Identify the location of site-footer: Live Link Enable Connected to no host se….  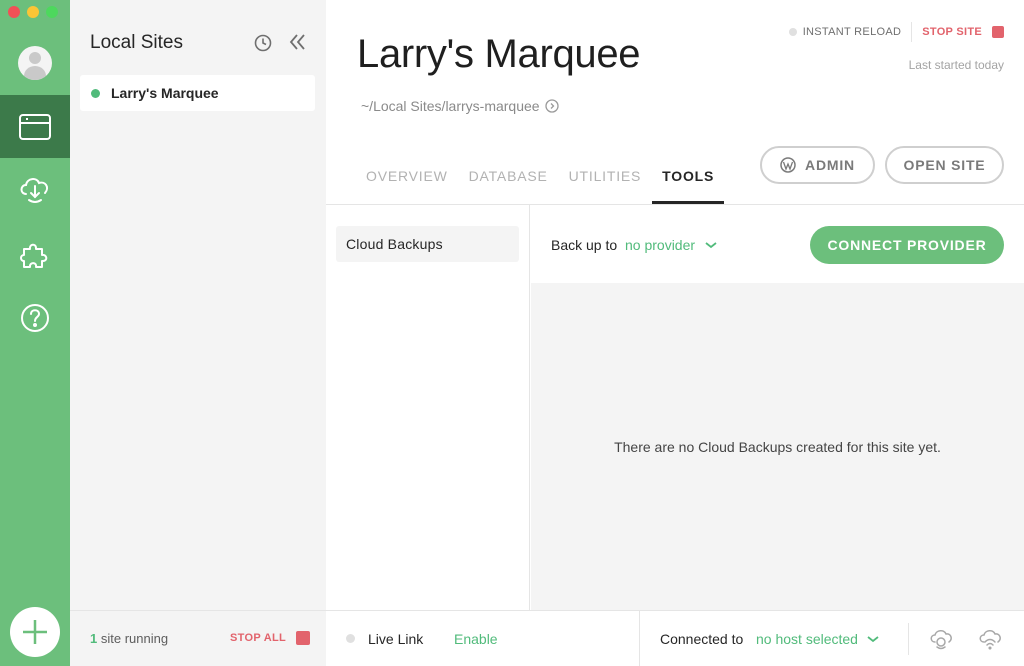
(675, 638).